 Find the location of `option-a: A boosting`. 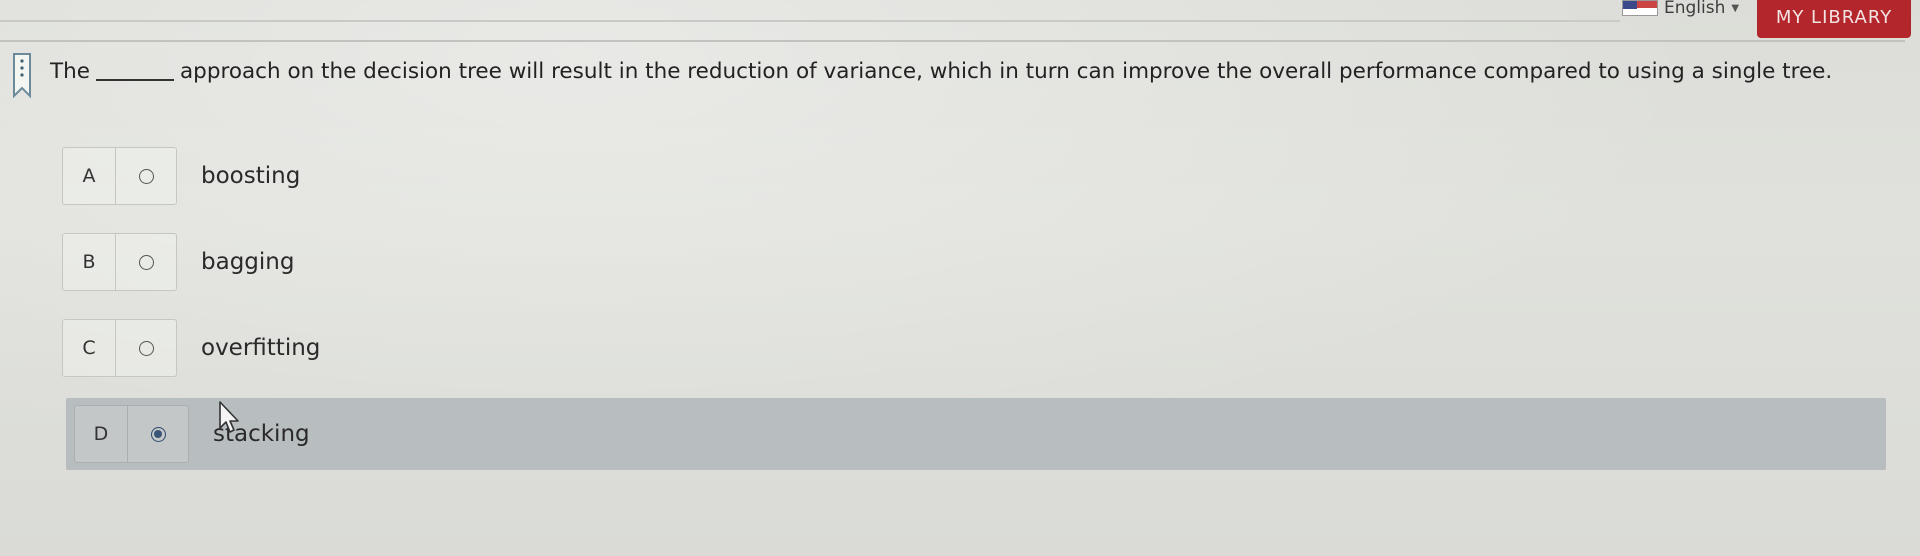

option-a: A boosting is located at coordinates (181, 176).